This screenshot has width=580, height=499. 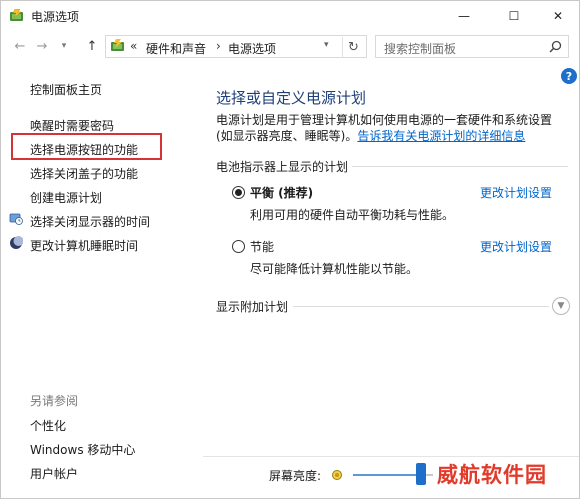 I want to click on footer-divider, so click(x=391, y=456).